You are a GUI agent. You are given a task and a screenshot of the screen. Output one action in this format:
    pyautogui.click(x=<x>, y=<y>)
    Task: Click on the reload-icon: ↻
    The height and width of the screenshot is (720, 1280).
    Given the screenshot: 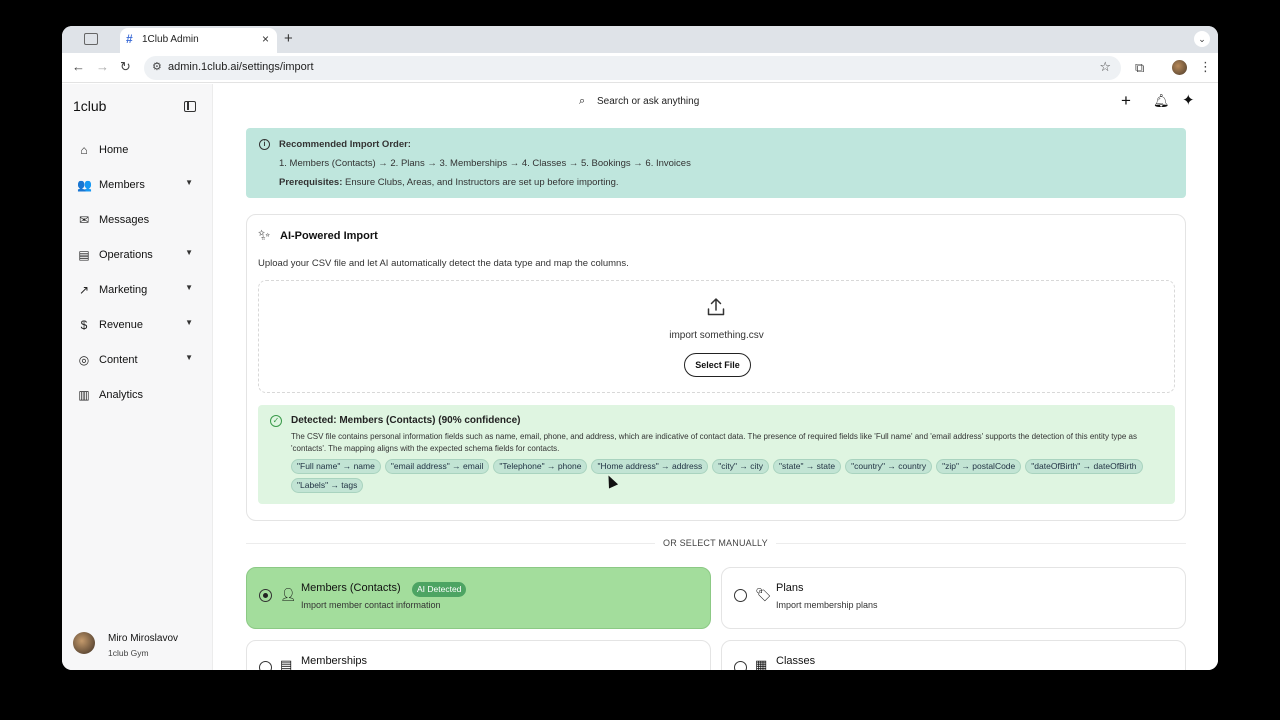 What is the action you would take?
    pyautogui.click(x=125, y=67)
    